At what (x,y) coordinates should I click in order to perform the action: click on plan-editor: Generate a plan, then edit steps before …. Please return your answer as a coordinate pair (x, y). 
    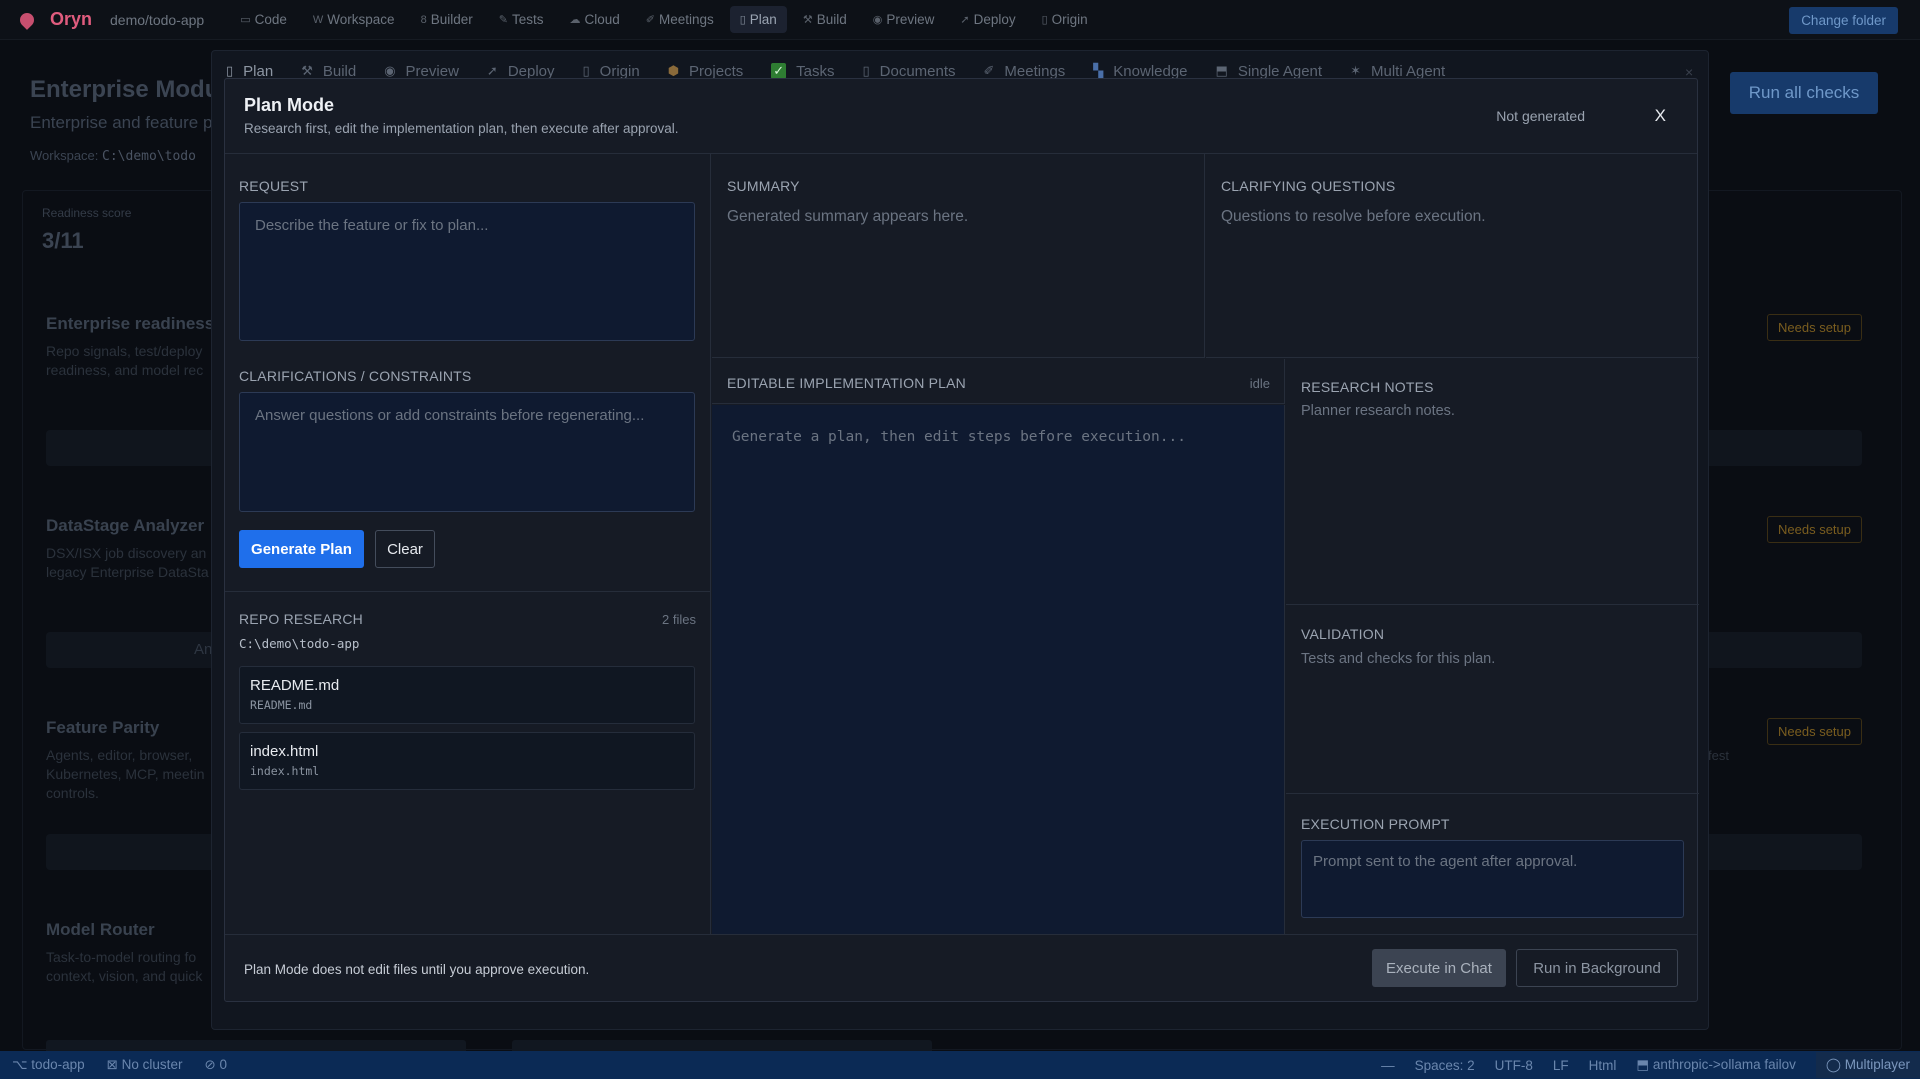
    Looking at the image, I should click on (998, 669).